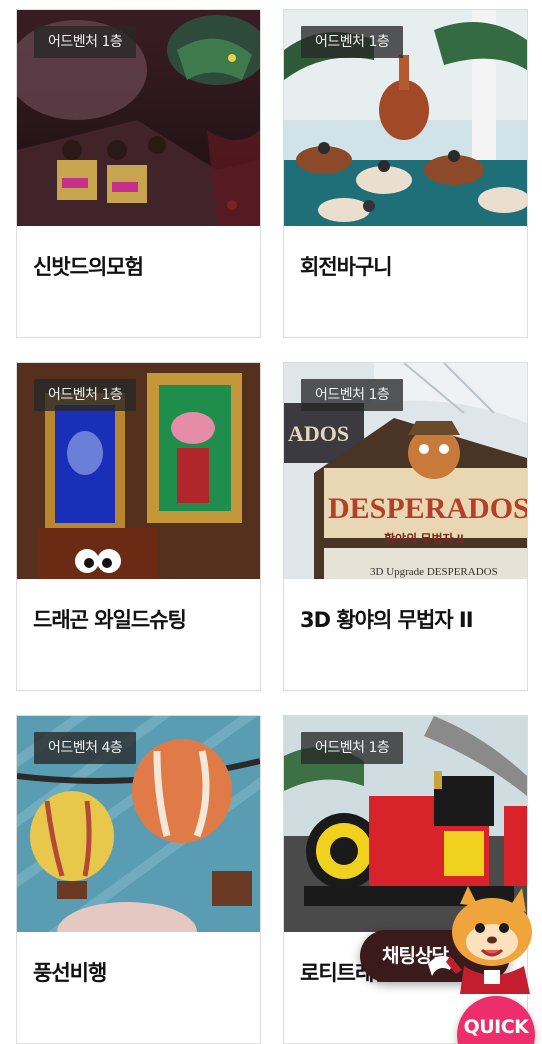  Describe the element at coordinates (88, 266) in the screenshot. I see `attraction-title: 신밧드의모험` at that location.